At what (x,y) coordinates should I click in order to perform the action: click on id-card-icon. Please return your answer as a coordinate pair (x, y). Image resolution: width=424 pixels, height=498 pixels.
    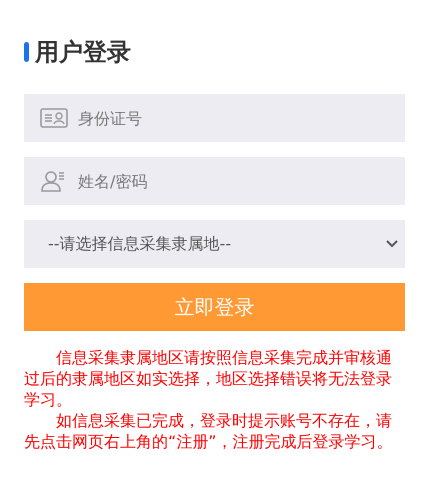
    Looking at the image, I should click on (54, 118).